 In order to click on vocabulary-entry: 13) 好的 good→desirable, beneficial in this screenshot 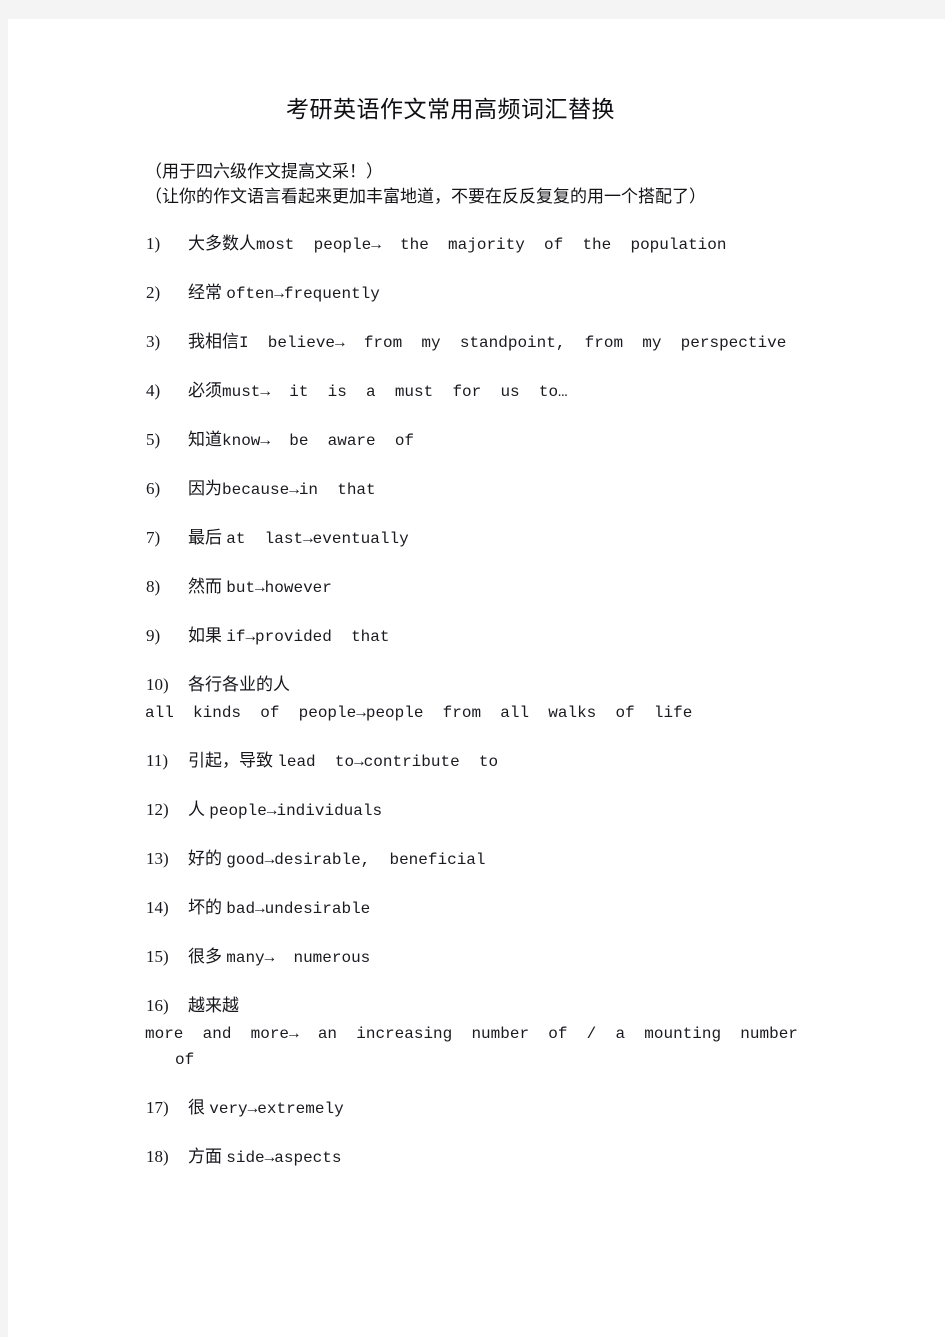, I will do `click(450, 859)`.